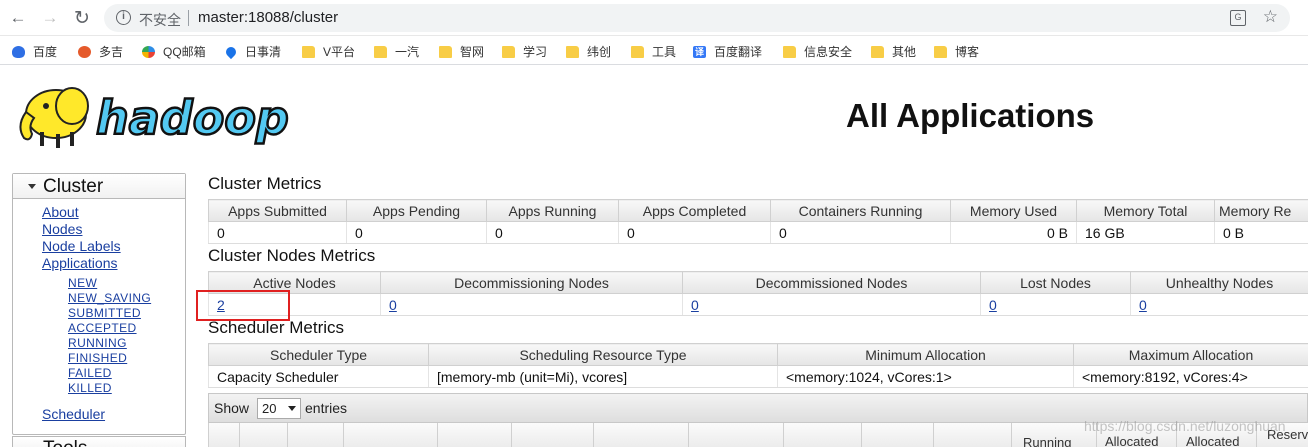  I want to click on bookmark-wistron: 纬创, so click(588, 51).